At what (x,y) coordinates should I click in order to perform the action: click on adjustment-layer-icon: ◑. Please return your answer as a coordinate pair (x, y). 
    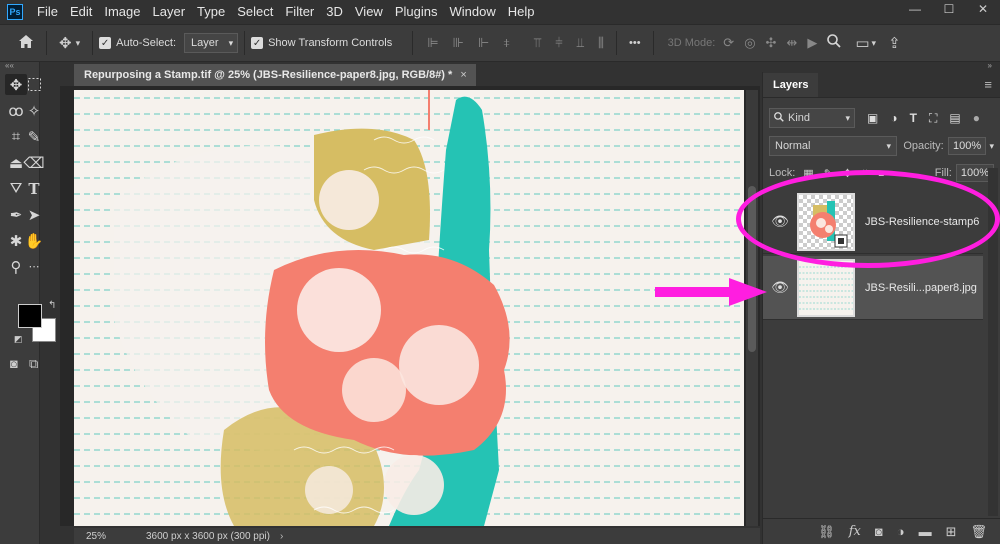
    Looking at the image, I should click on (901, 531).